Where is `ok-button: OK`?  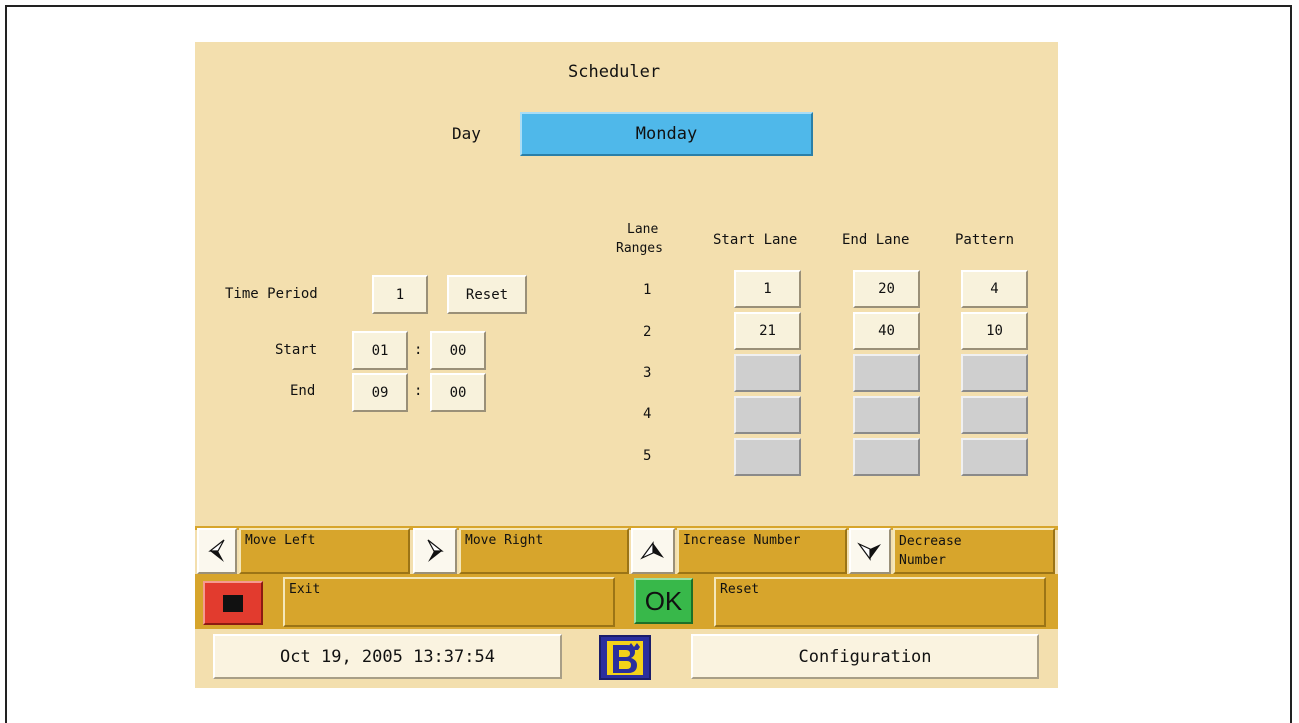 ok-button: OK is located at coordinates (663, 601).